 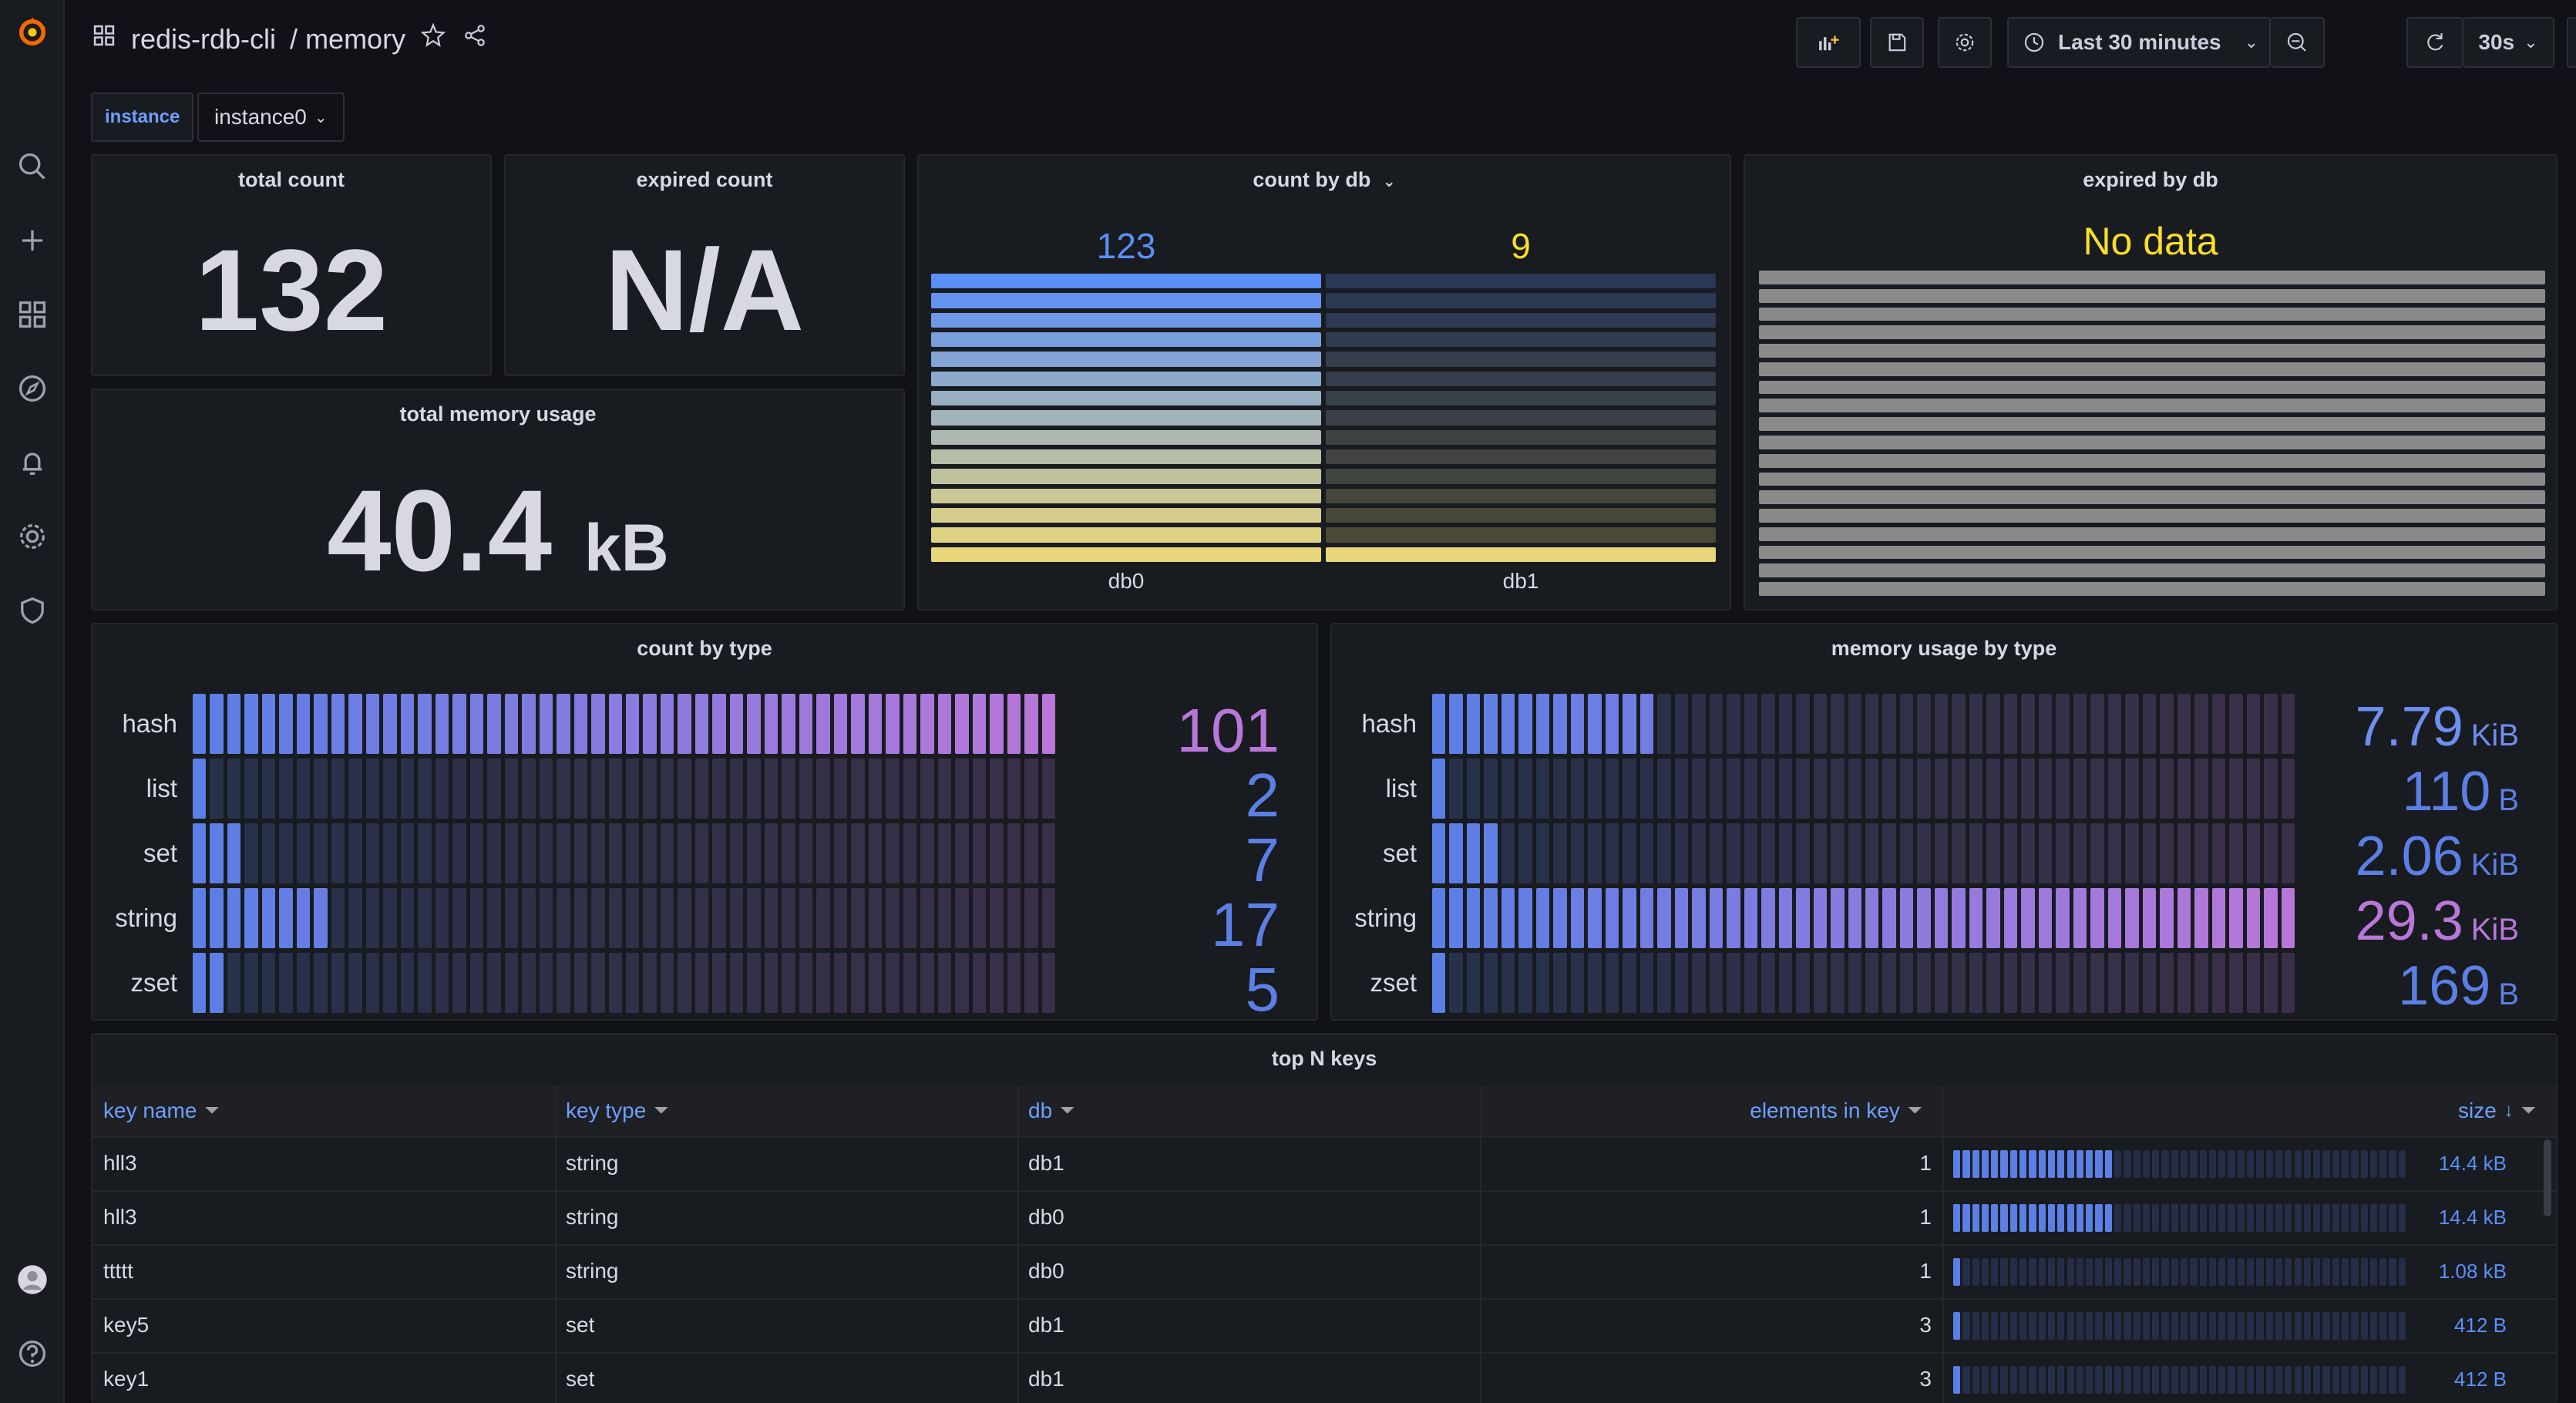 I want to click on variable-instance-select: instance0 ⌄, so click(x=271, y=117).